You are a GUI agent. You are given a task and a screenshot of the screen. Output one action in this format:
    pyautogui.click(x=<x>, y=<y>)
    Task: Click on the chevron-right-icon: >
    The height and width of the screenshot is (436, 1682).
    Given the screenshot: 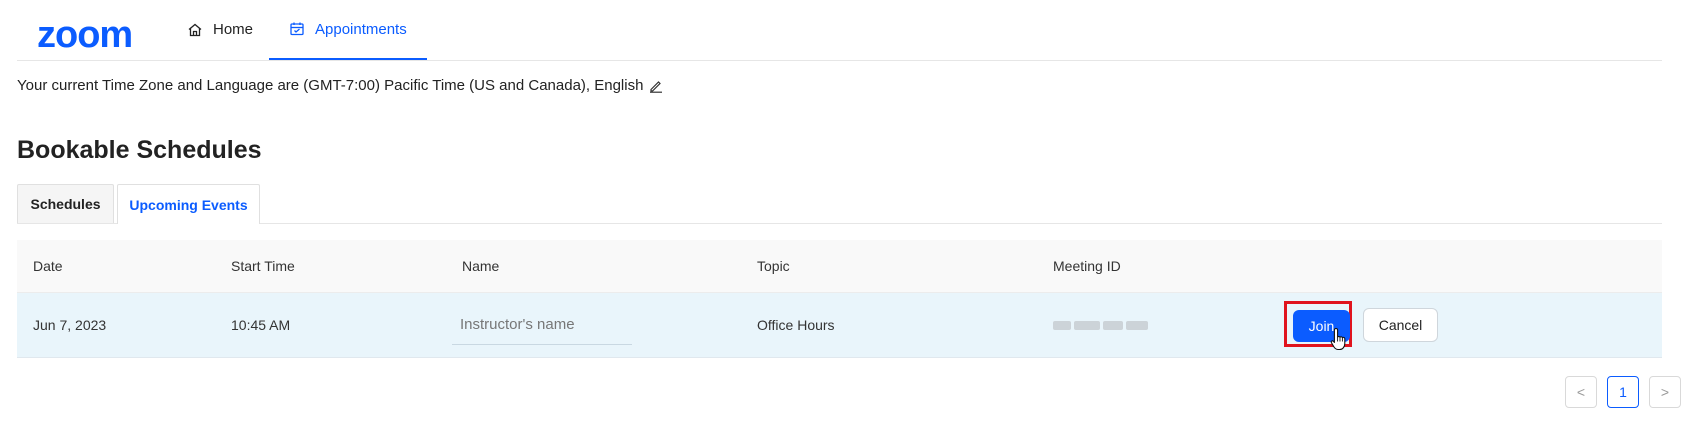 What is the action you would take?
    pyautogui.click(x=1665, y=392)
    